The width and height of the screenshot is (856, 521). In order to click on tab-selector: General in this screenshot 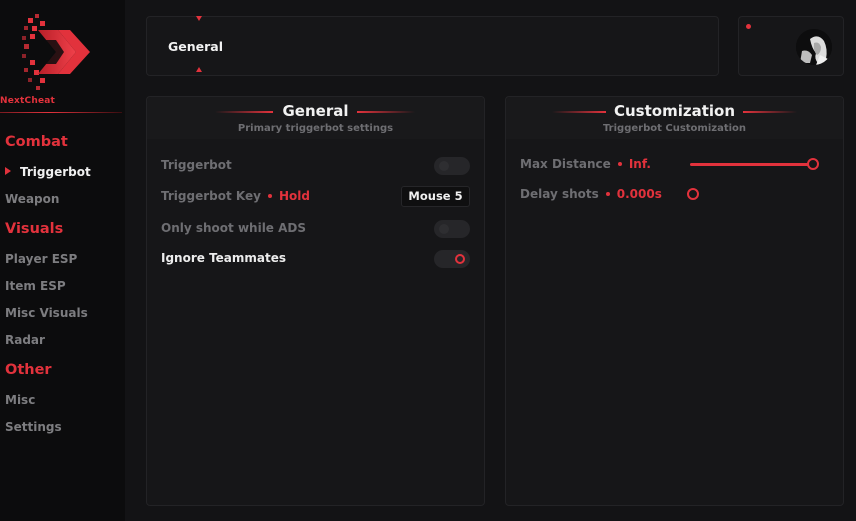, I will do `click(432, 46)`.